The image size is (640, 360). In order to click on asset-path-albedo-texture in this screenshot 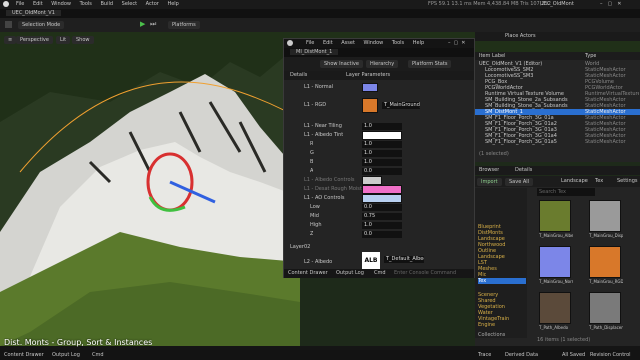, I will do `click(555, 308)`.